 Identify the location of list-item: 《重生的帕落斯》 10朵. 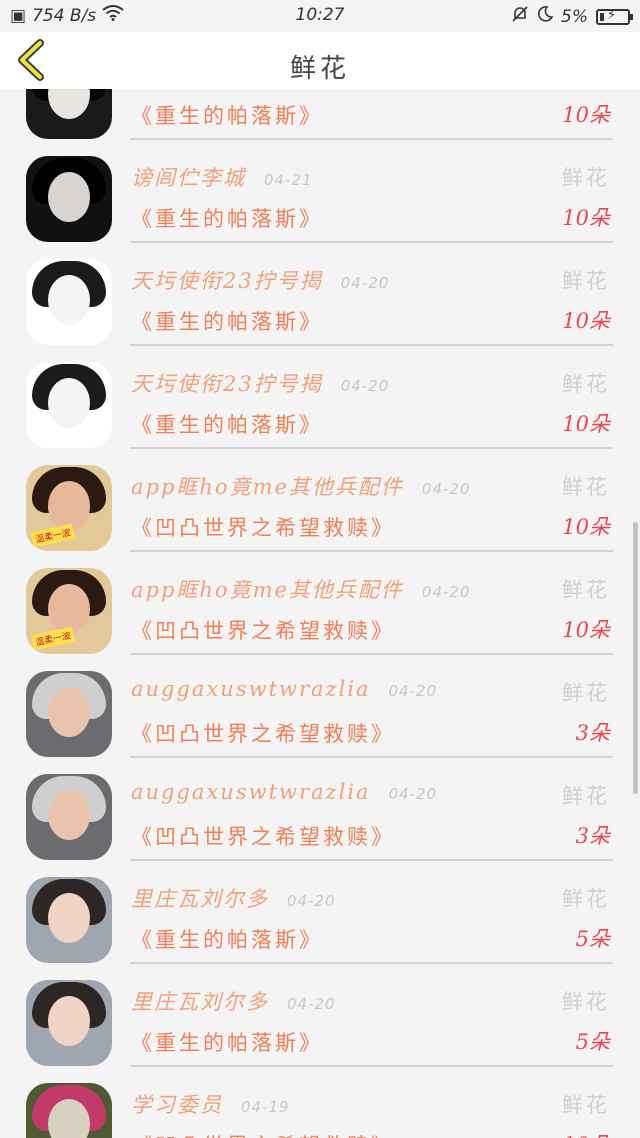
(320, 114).